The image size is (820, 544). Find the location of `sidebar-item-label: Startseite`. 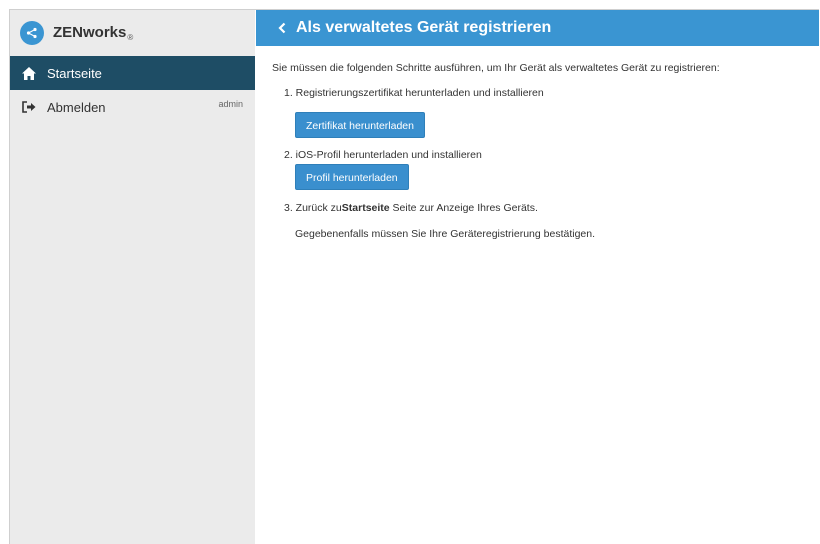

sidebar-item-label: Startseite is located at coordinates (74, 73).